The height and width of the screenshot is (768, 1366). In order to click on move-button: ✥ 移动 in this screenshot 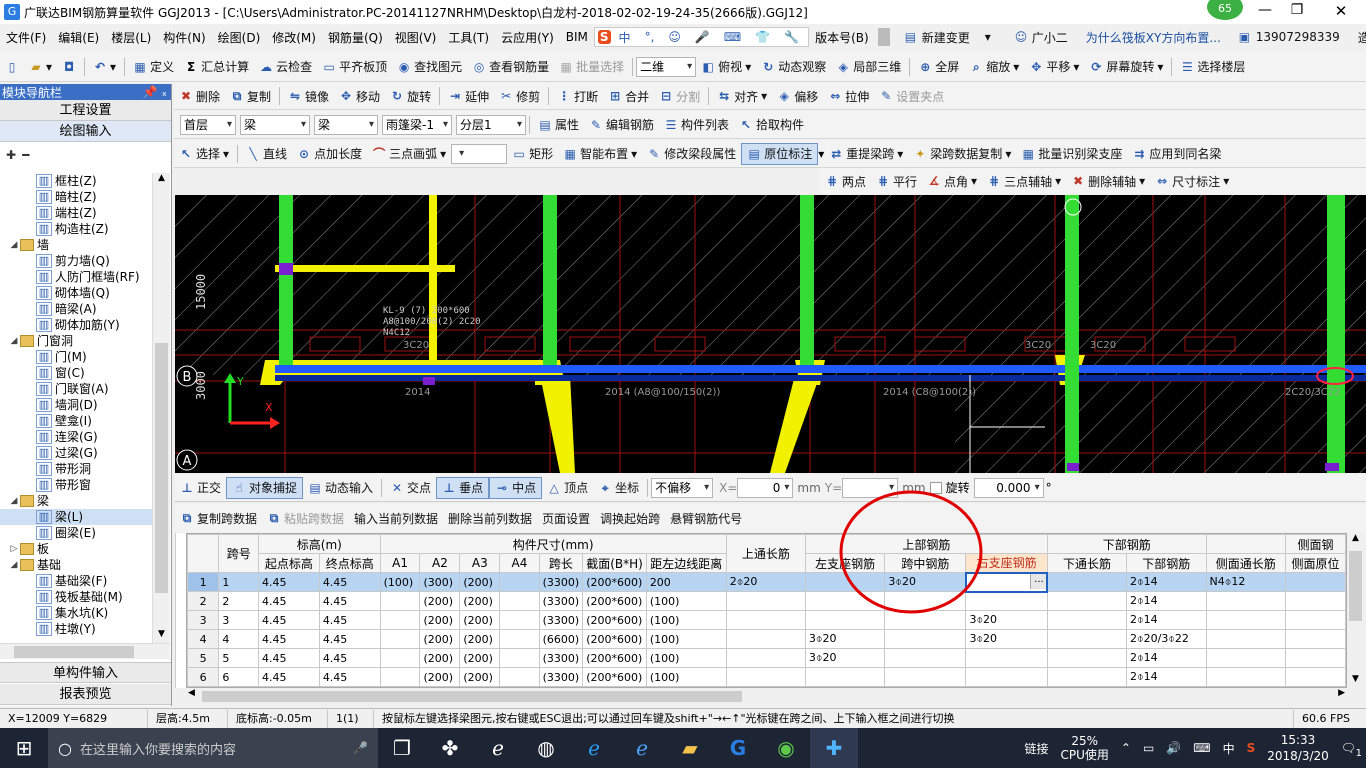, I will do `click(359, 96)`.